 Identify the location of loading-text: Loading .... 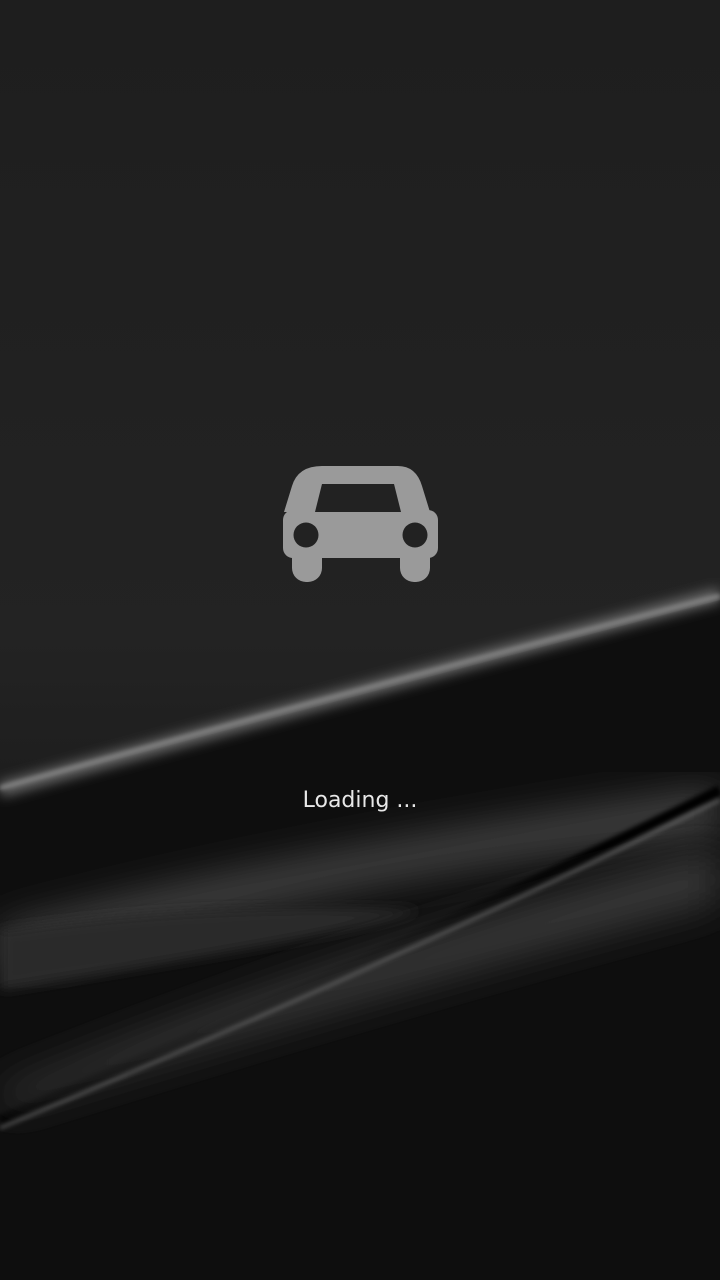
(360, 800).